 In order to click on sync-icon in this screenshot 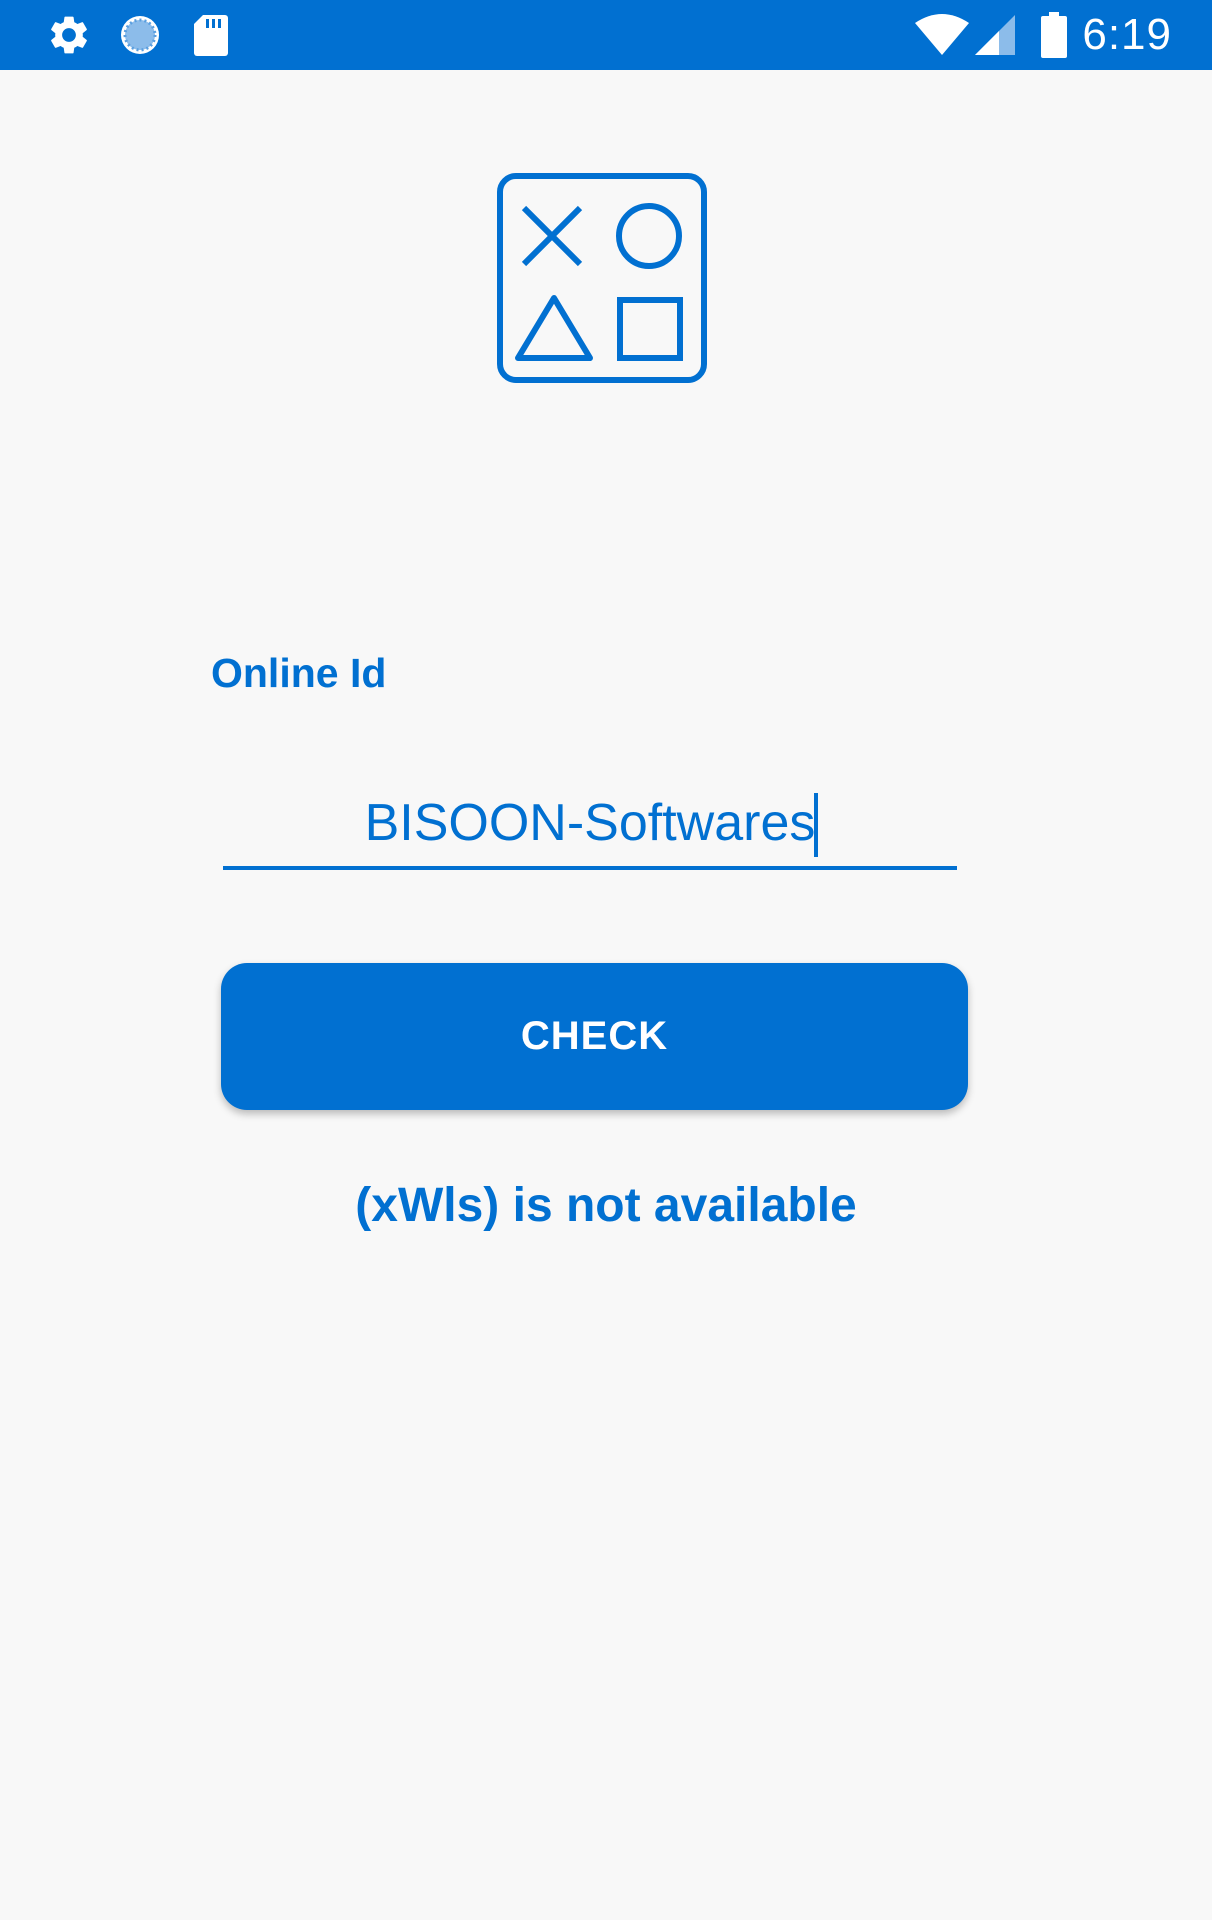, I will do `click(140, 35)`.